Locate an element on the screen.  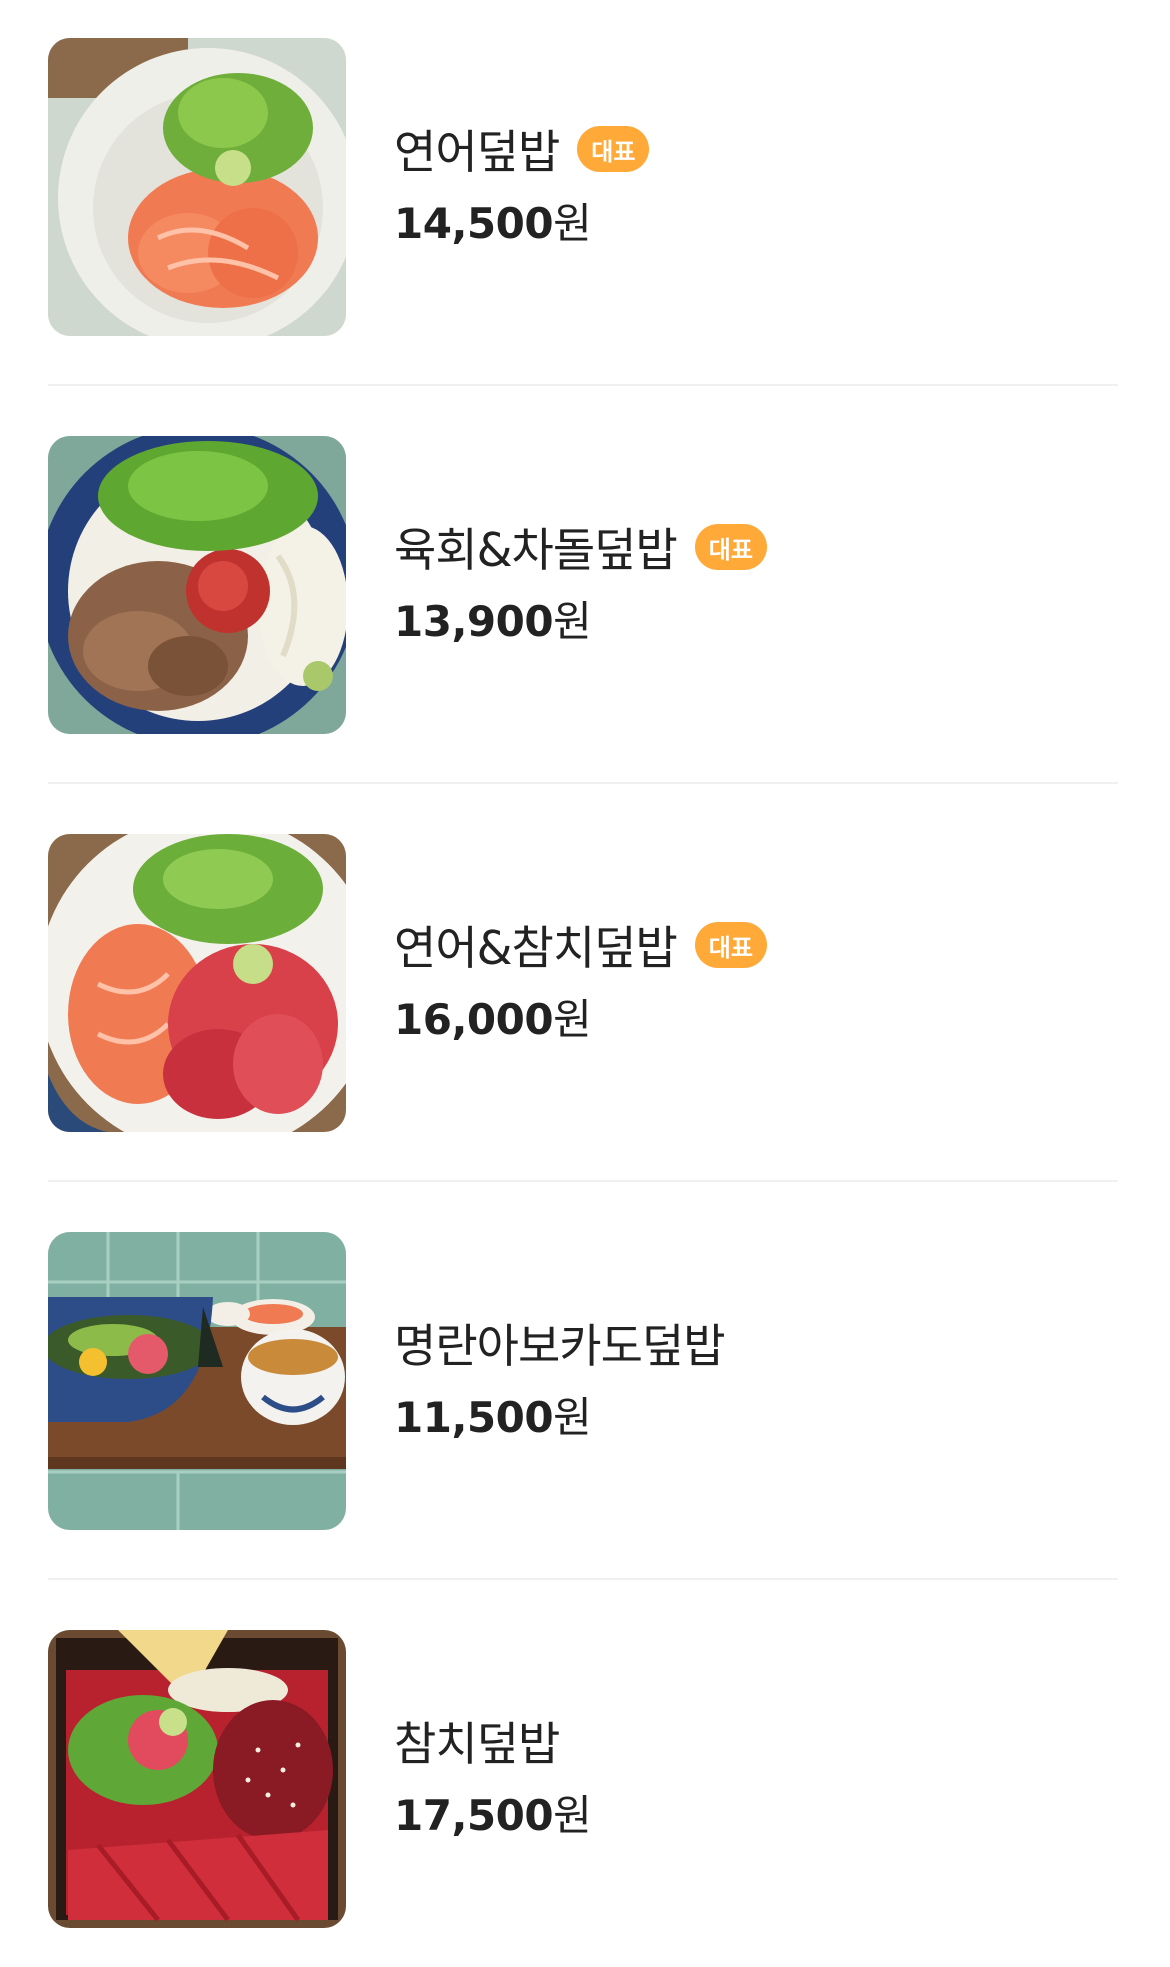
menu-item-price: 16,000원 is located at coordinates (580, 1016).